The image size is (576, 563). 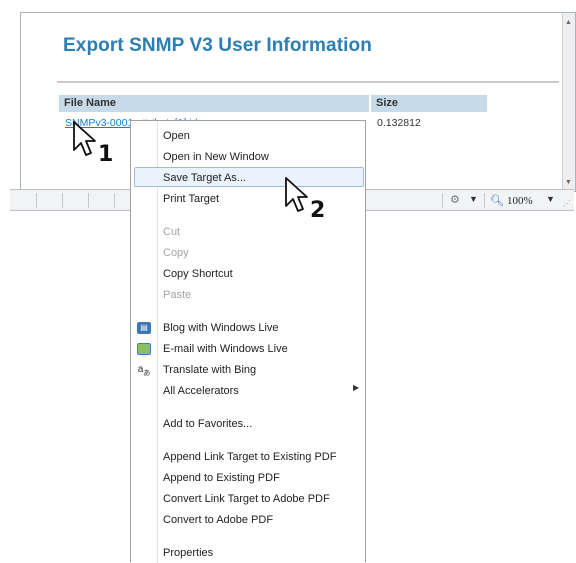 I want to click on menu-item-copy-shortcut: Copy Shortcut, so click(x=198, y=274).